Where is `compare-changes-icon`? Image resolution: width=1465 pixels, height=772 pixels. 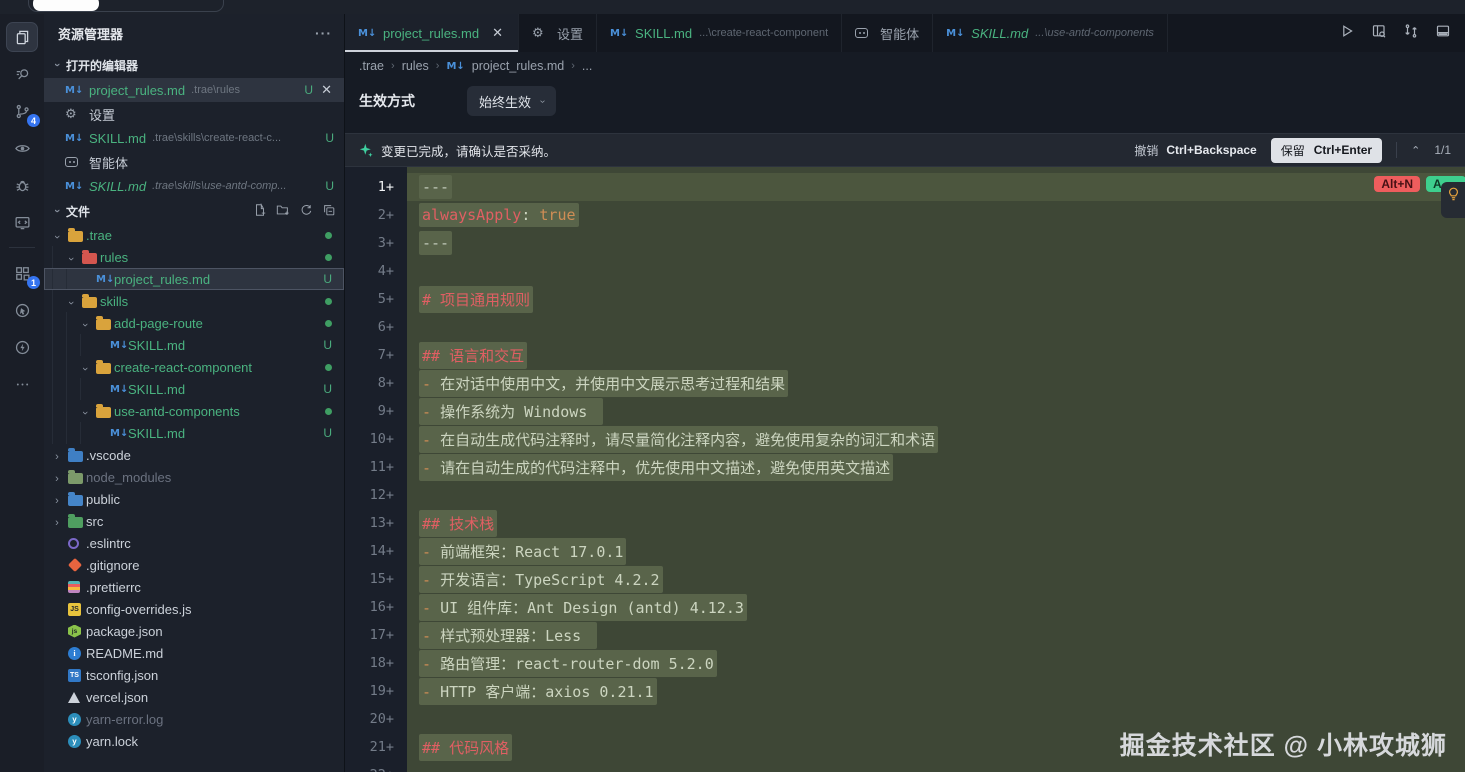 compare-changes-icon is located at coordinates (1411, 33).